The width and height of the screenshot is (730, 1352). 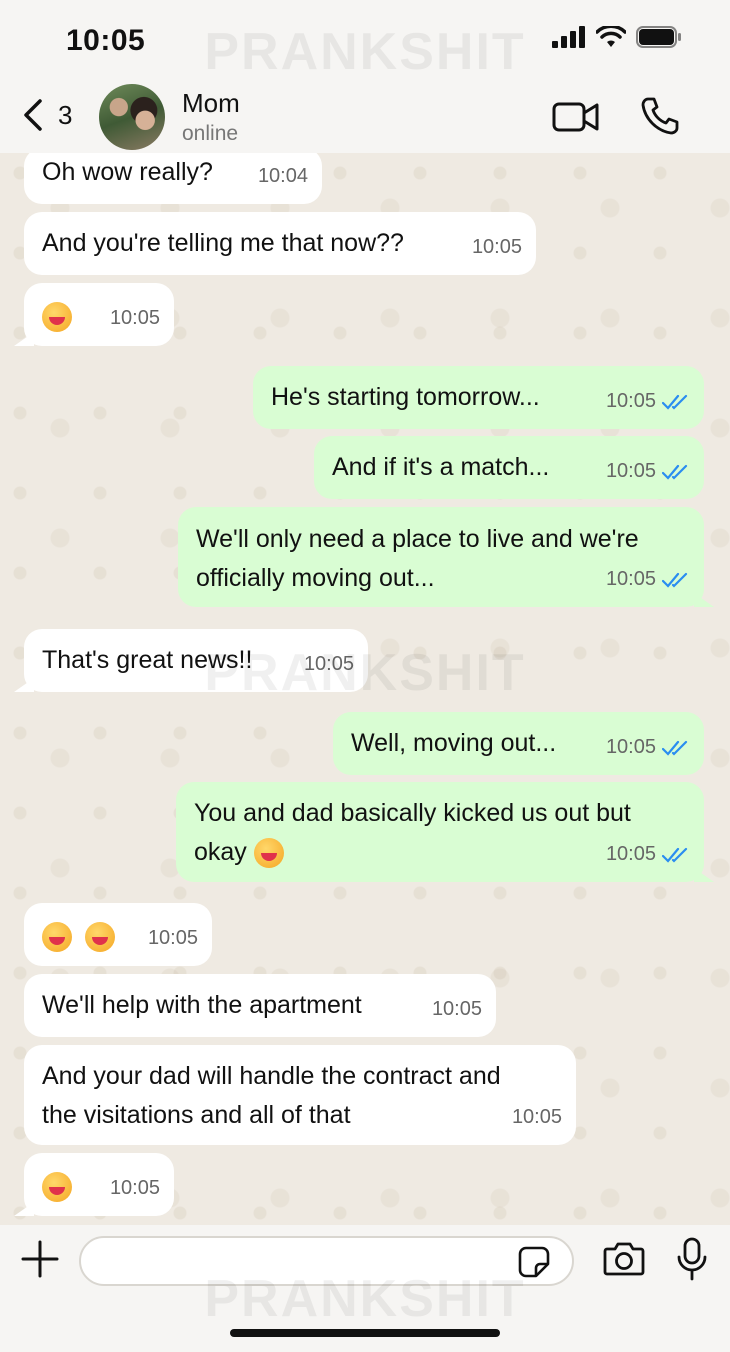 I want to click on unread-count: 3, so click(x=65, y=114).